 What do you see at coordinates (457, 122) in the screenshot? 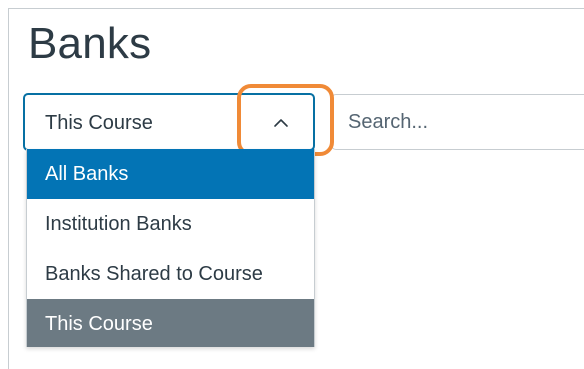
I see `search-input` at bounding box center [457, 122].